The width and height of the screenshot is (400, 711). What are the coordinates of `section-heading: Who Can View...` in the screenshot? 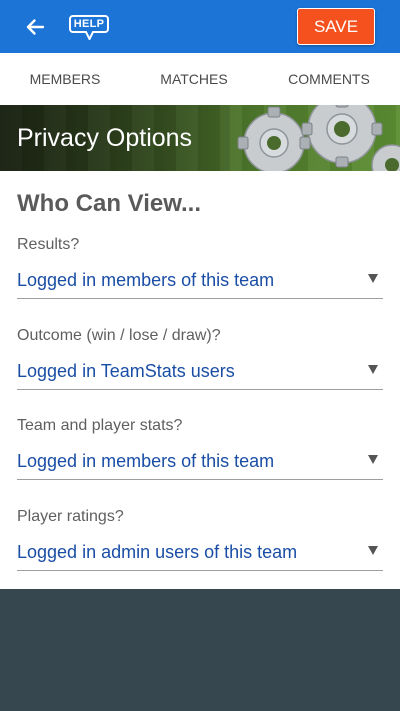 It's located at (109, 203).